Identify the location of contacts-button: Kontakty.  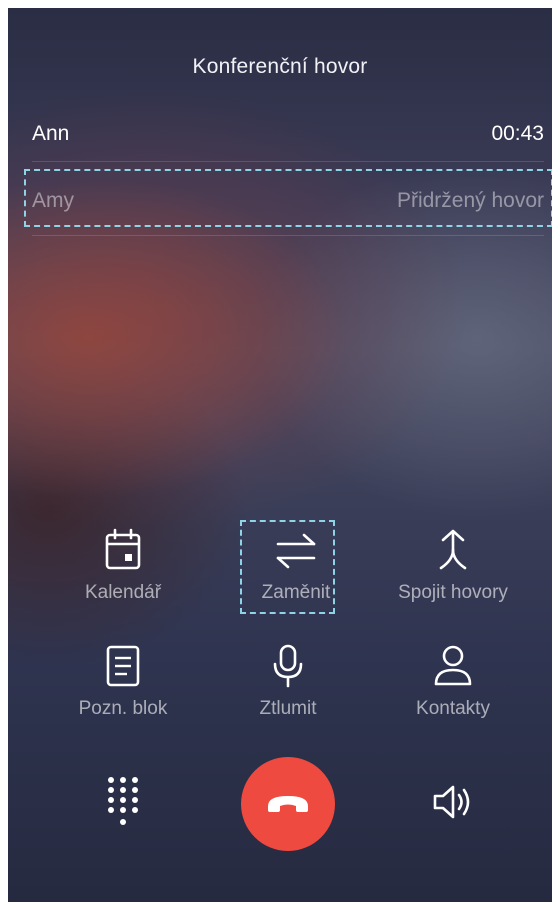
(453, 682).